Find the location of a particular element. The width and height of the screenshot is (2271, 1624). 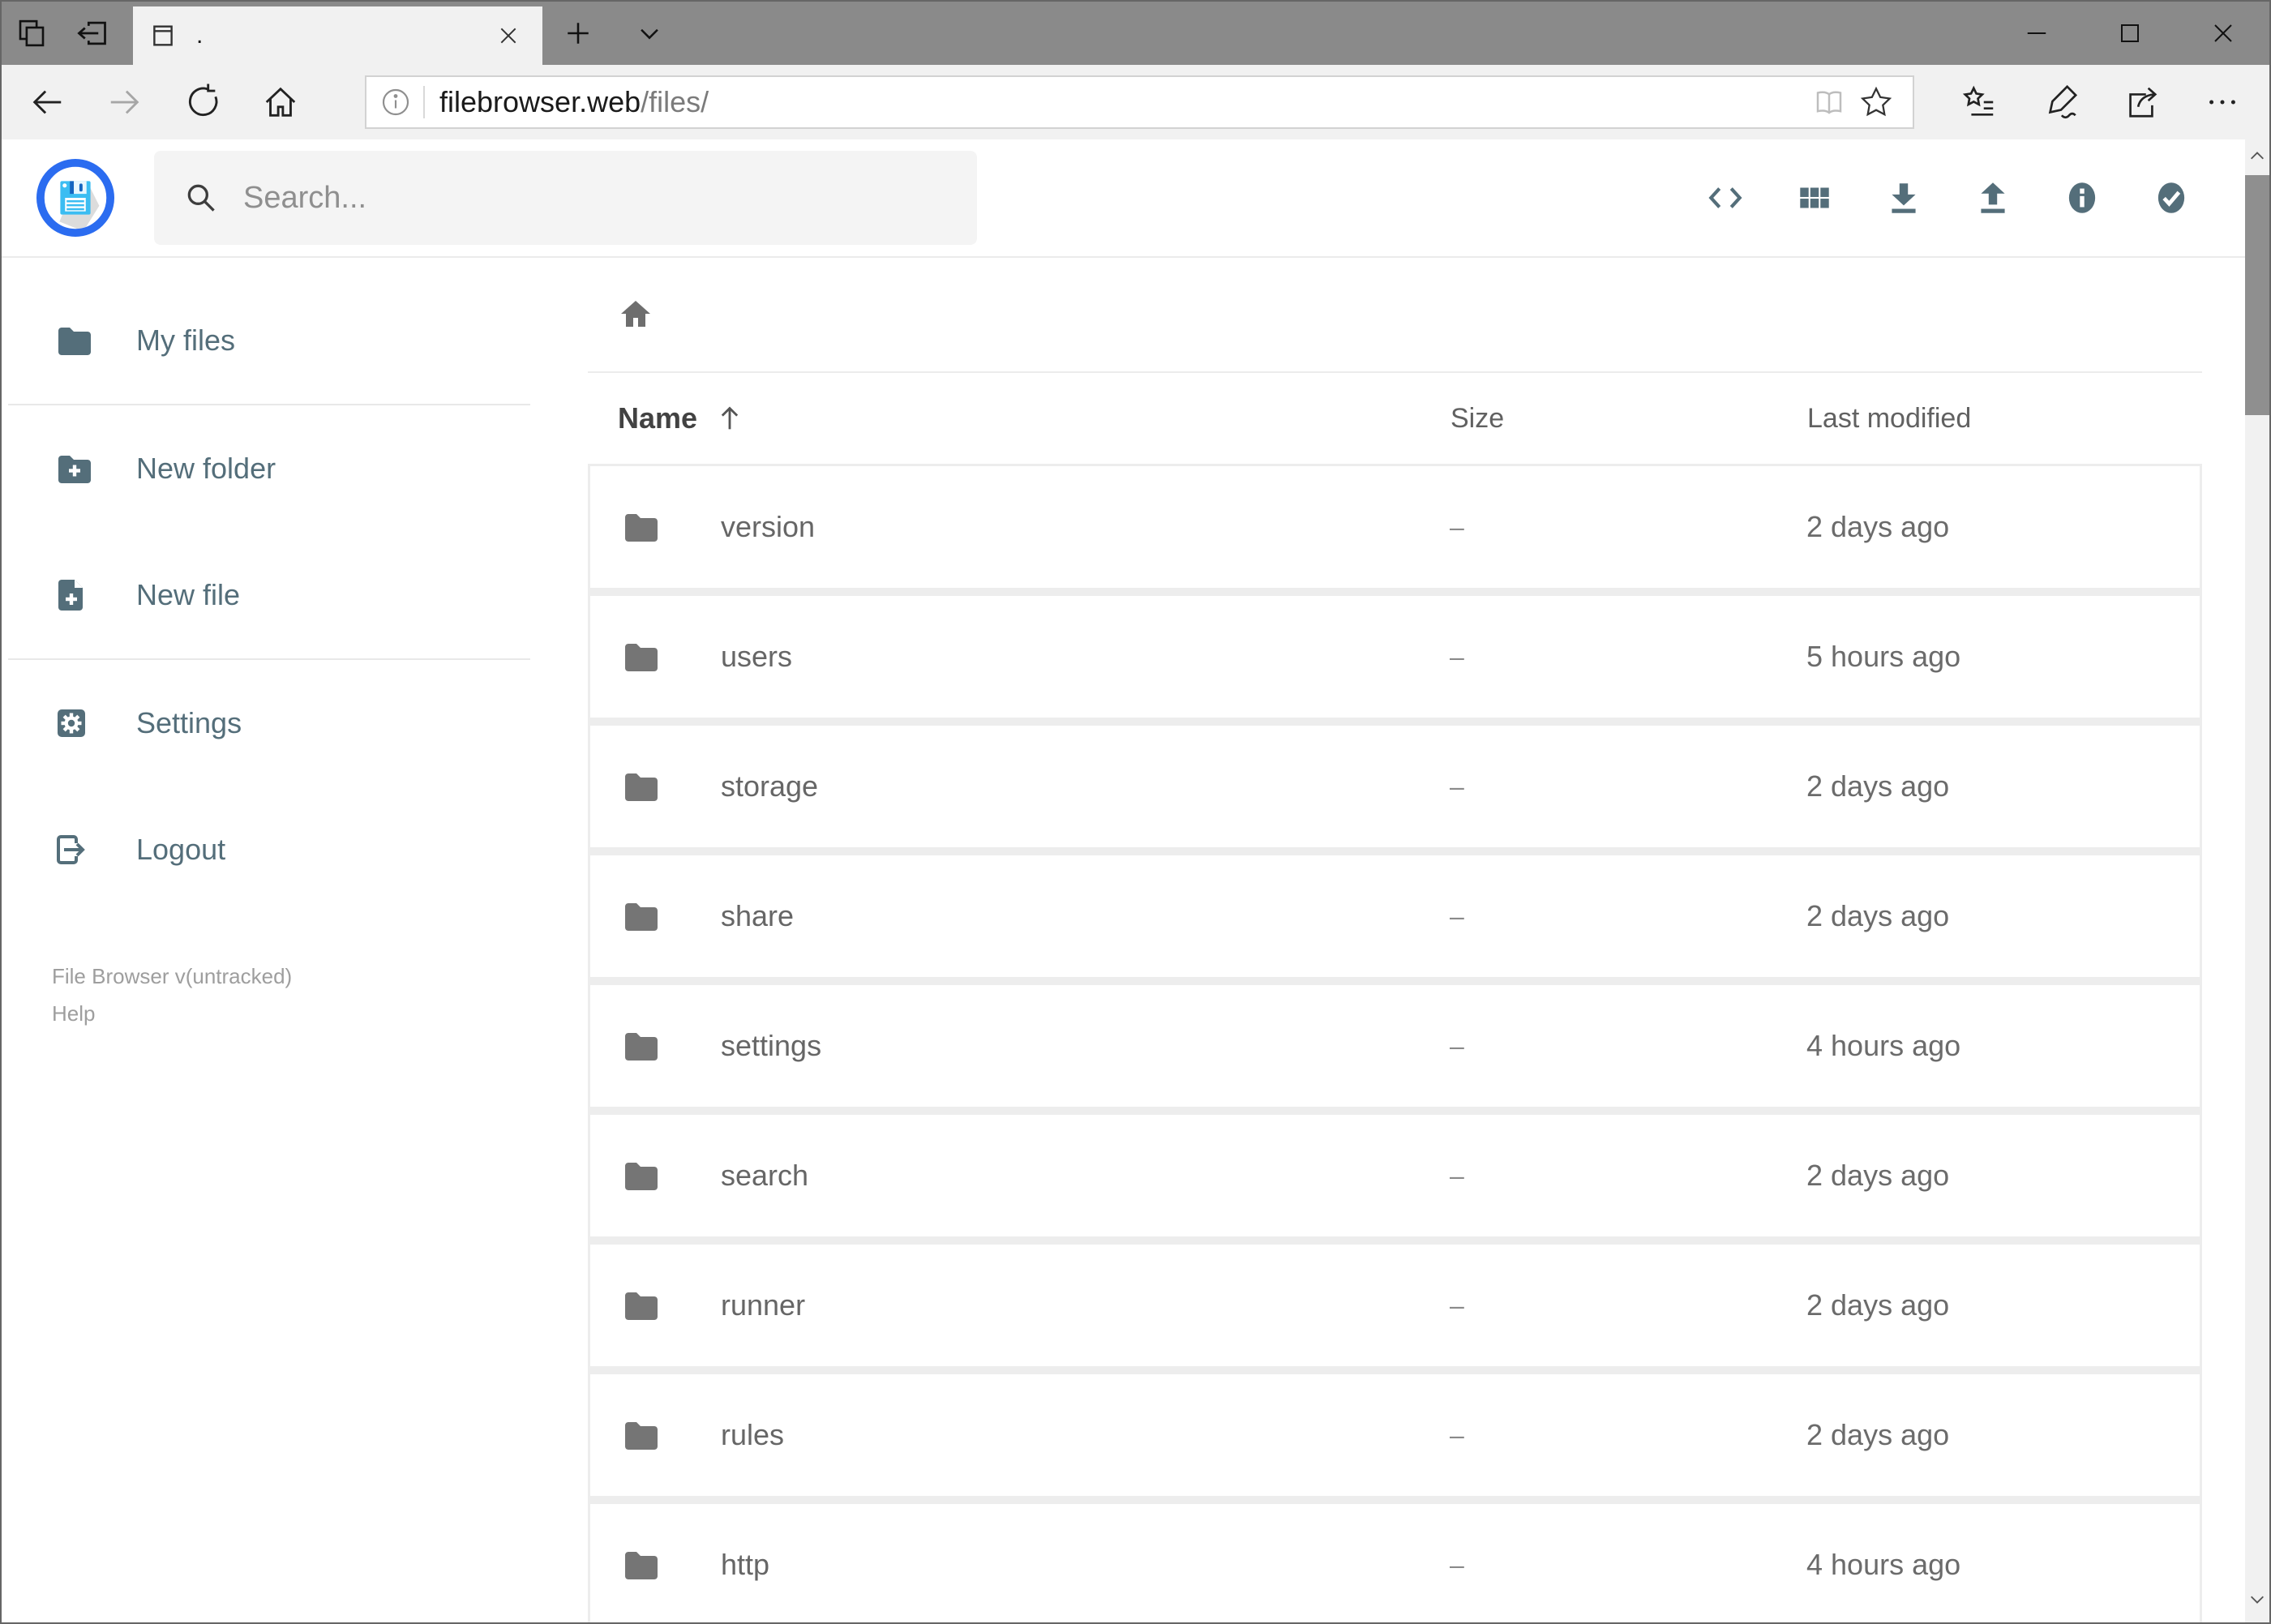

sidebar-item-label: Settings is located at coordinates (189, 723).